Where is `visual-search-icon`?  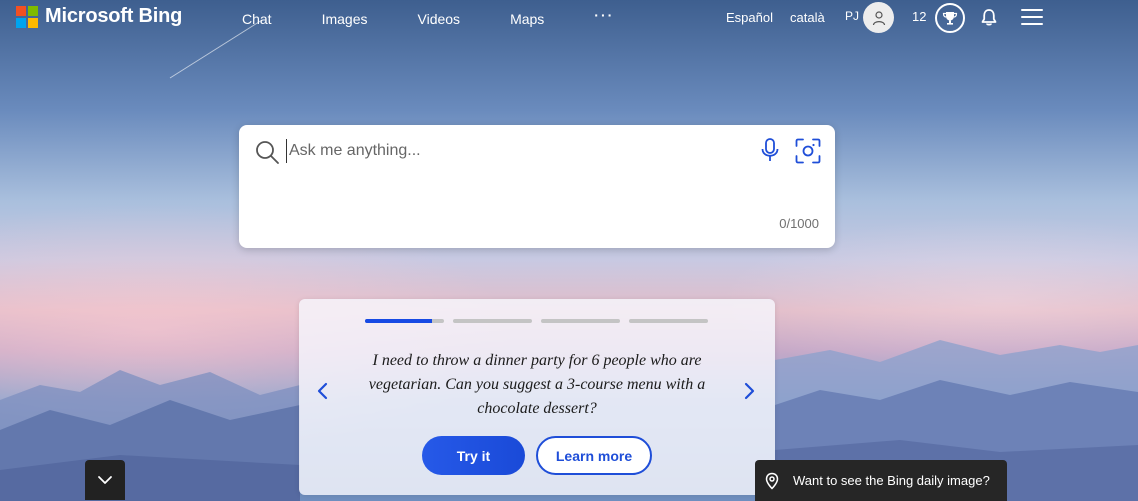 visual-search-icon is located at coordinates (808, 151).